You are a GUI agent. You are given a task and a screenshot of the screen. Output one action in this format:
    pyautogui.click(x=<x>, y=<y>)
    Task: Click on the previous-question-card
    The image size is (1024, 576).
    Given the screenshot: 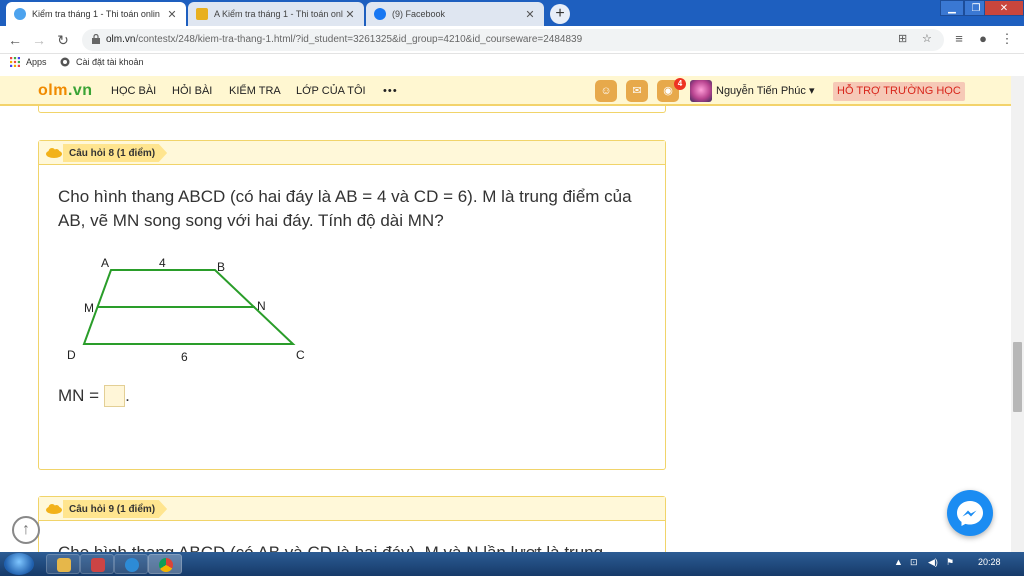 What is the action you would take?
    pyautogui.click(x=352, y=109)
    